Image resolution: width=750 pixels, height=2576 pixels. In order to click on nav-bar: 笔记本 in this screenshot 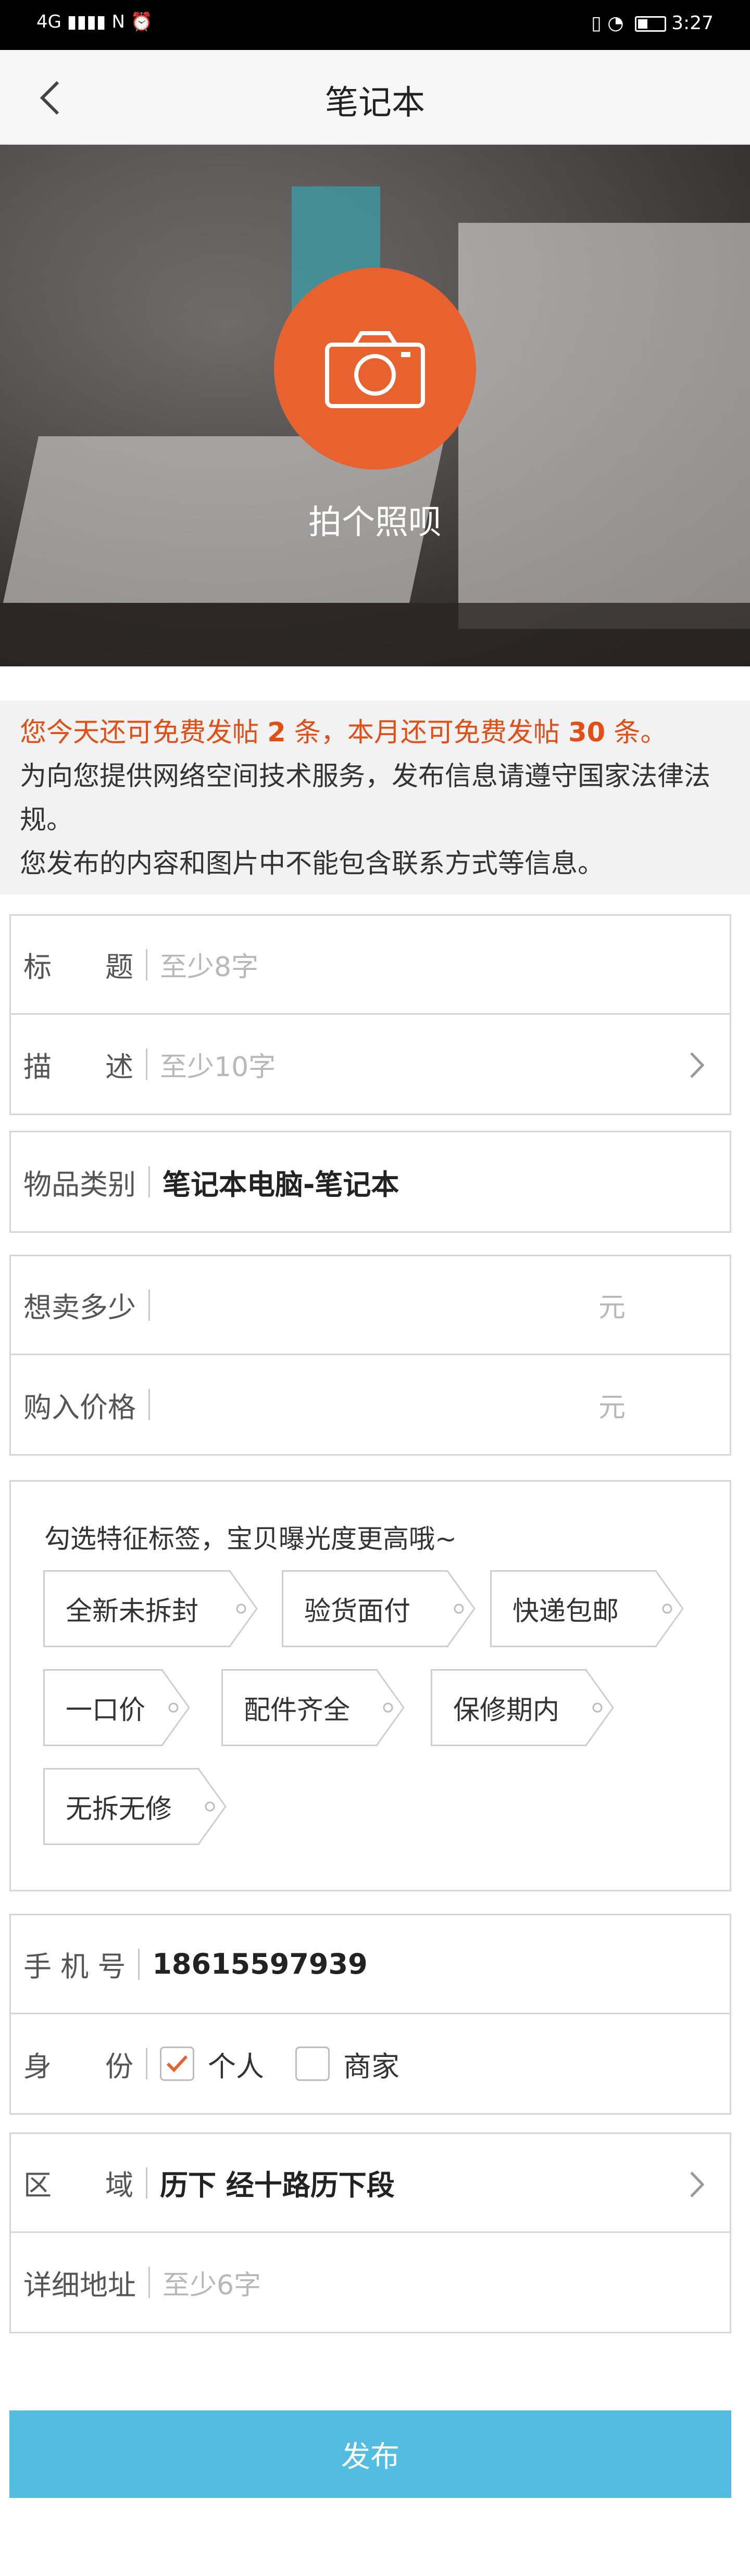, I will do `click(375, 97)`.